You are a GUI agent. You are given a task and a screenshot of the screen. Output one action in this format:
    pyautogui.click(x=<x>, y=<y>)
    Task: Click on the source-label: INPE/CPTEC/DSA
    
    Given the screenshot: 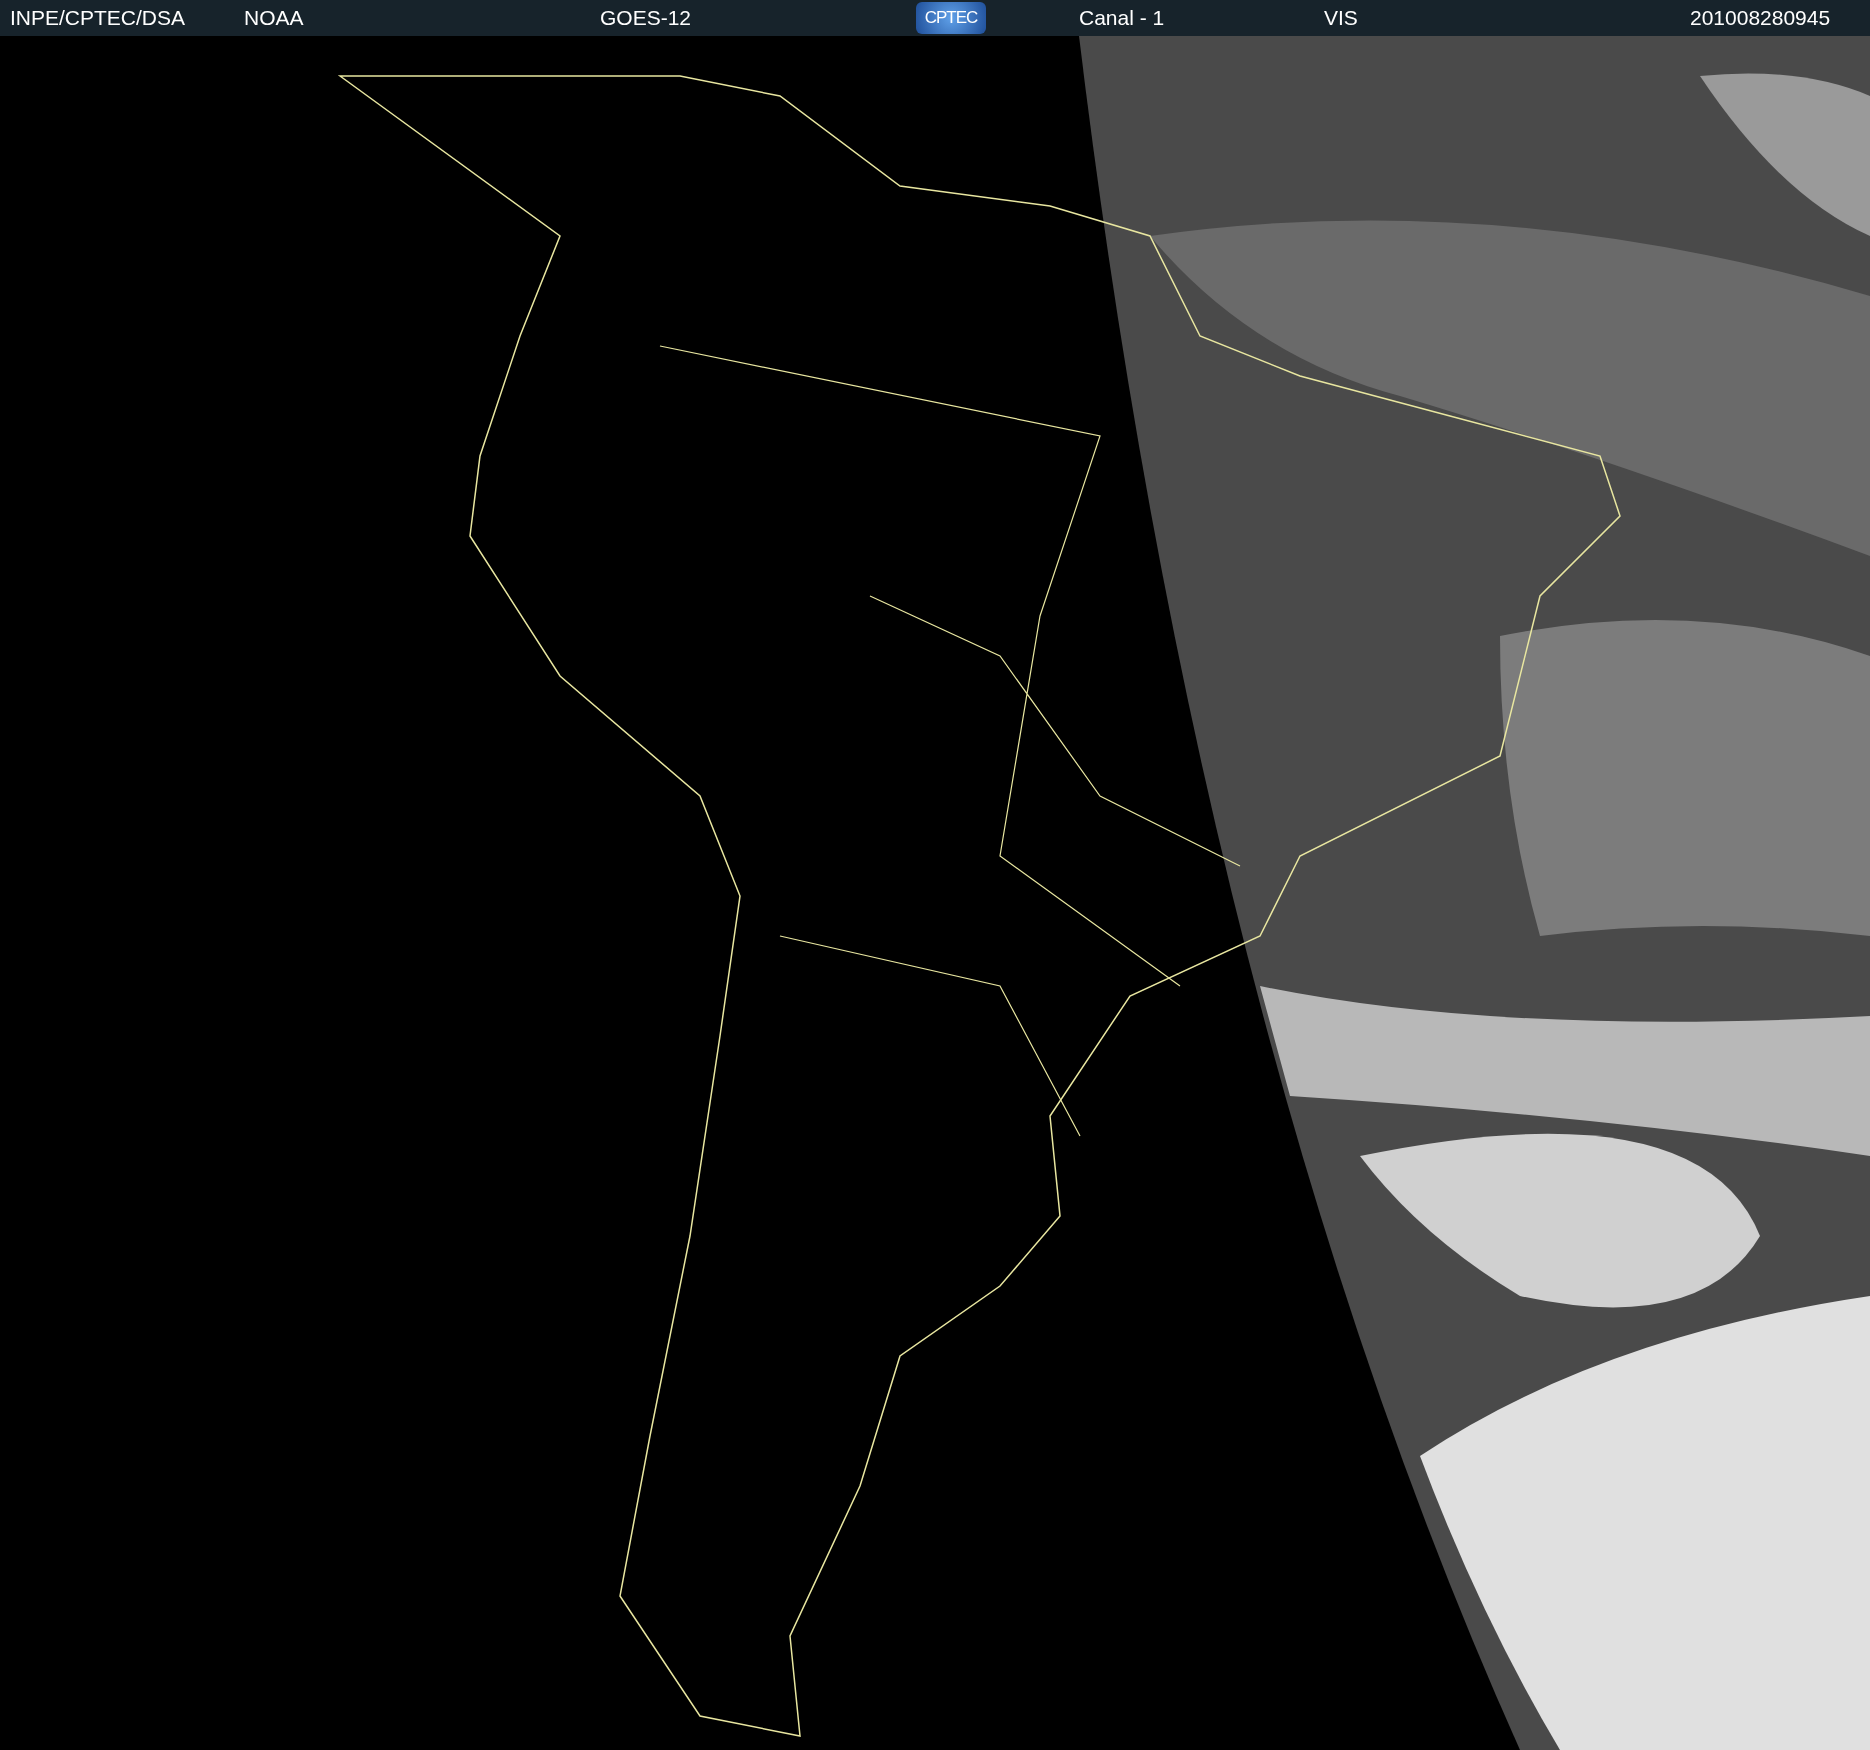 What is the action you would take?
    pyautogui.click(x=98, y=18)
    